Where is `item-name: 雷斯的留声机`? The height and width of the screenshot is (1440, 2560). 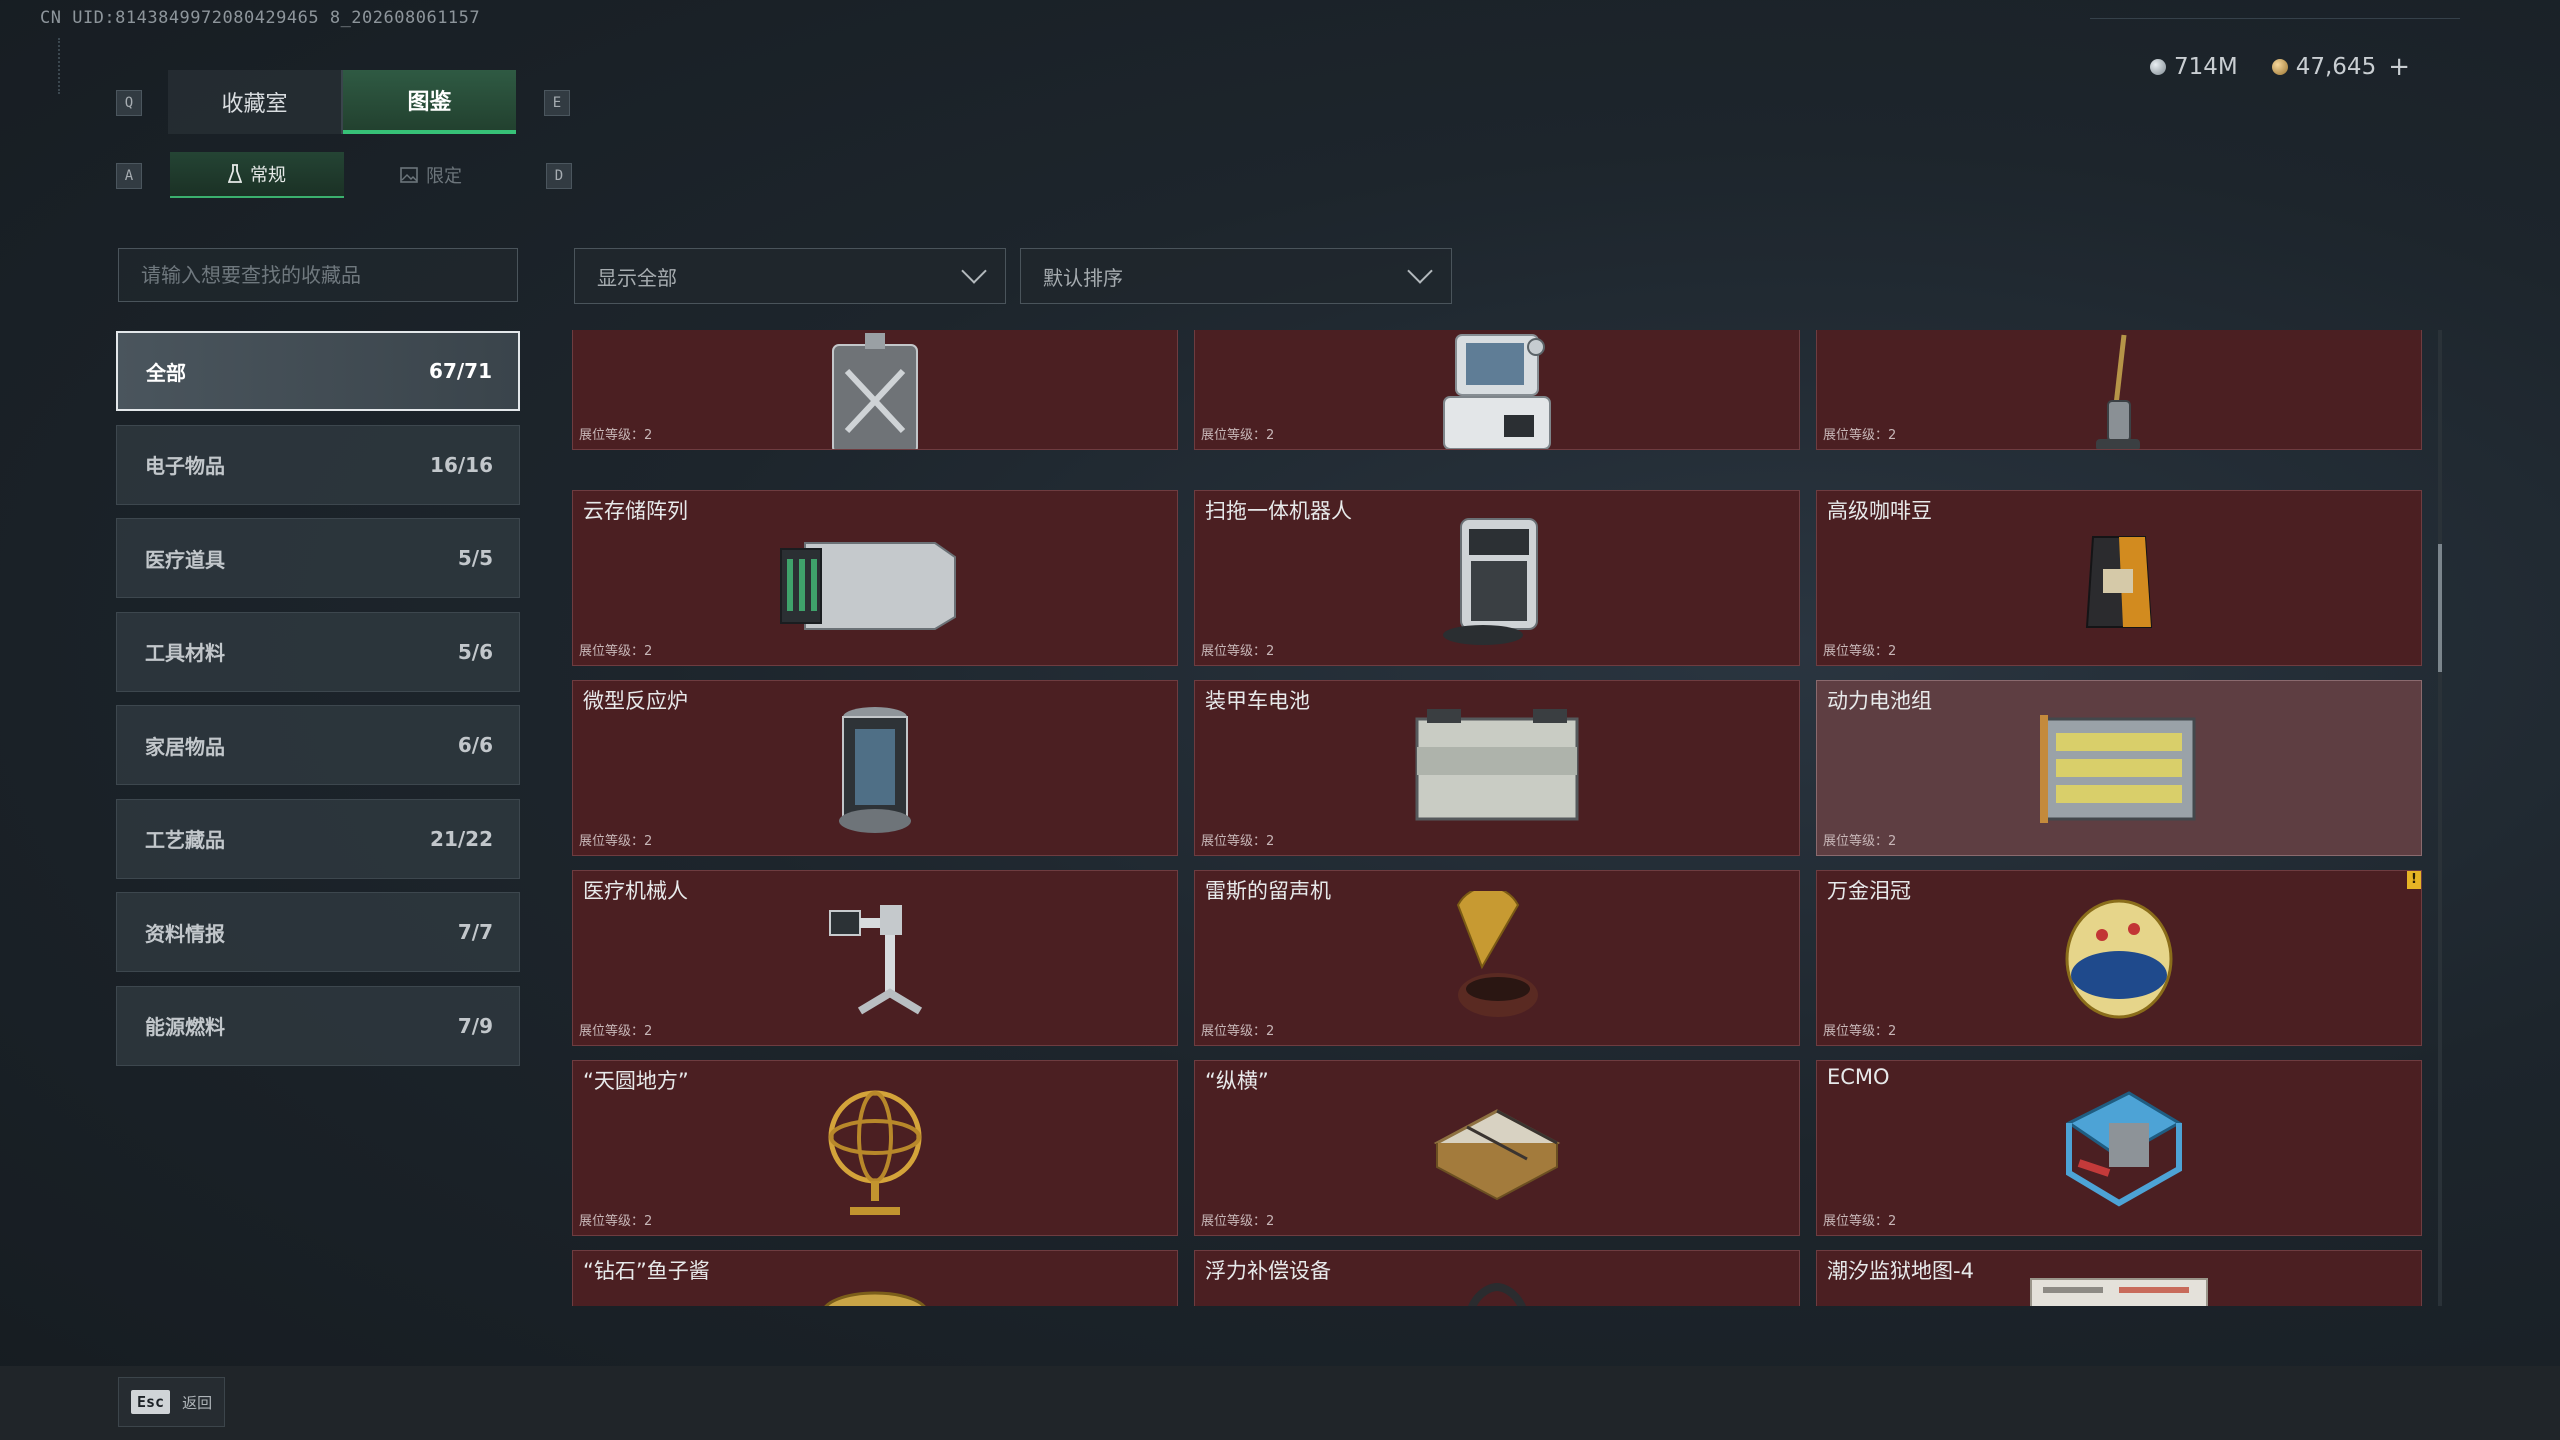 item-name: 雷斯的留声机 is located at coordinates (1268, 891).